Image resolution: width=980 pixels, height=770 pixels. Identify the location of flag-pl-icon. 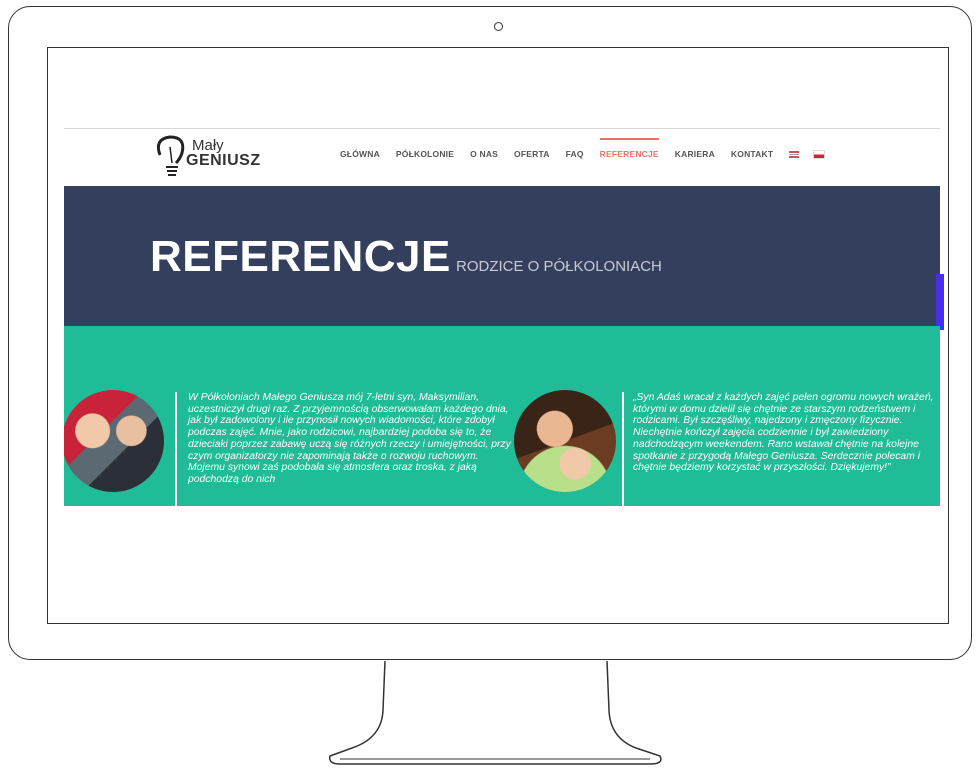
(819, 154).